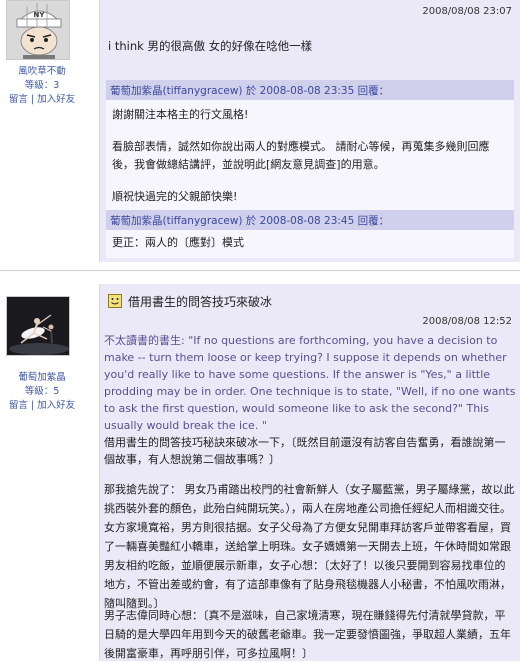 This screenshot has height=663, width=520. Describe the element at coordinates (178, 242) in the screenshot. I see `reply-paragraph: 更正：兩人的〔應對〕模式` at that location.